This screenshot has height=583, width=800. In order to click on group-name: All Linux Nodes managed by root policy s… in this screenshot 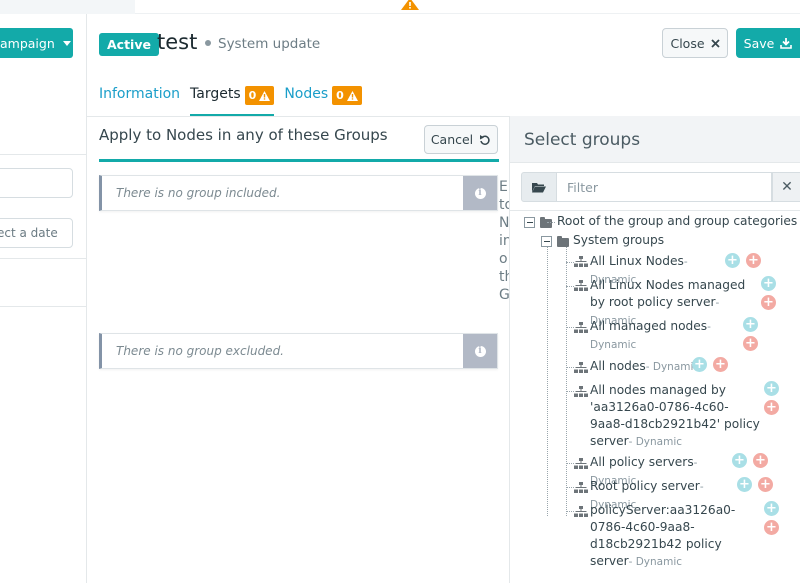, I will do `click(668, 293)`.